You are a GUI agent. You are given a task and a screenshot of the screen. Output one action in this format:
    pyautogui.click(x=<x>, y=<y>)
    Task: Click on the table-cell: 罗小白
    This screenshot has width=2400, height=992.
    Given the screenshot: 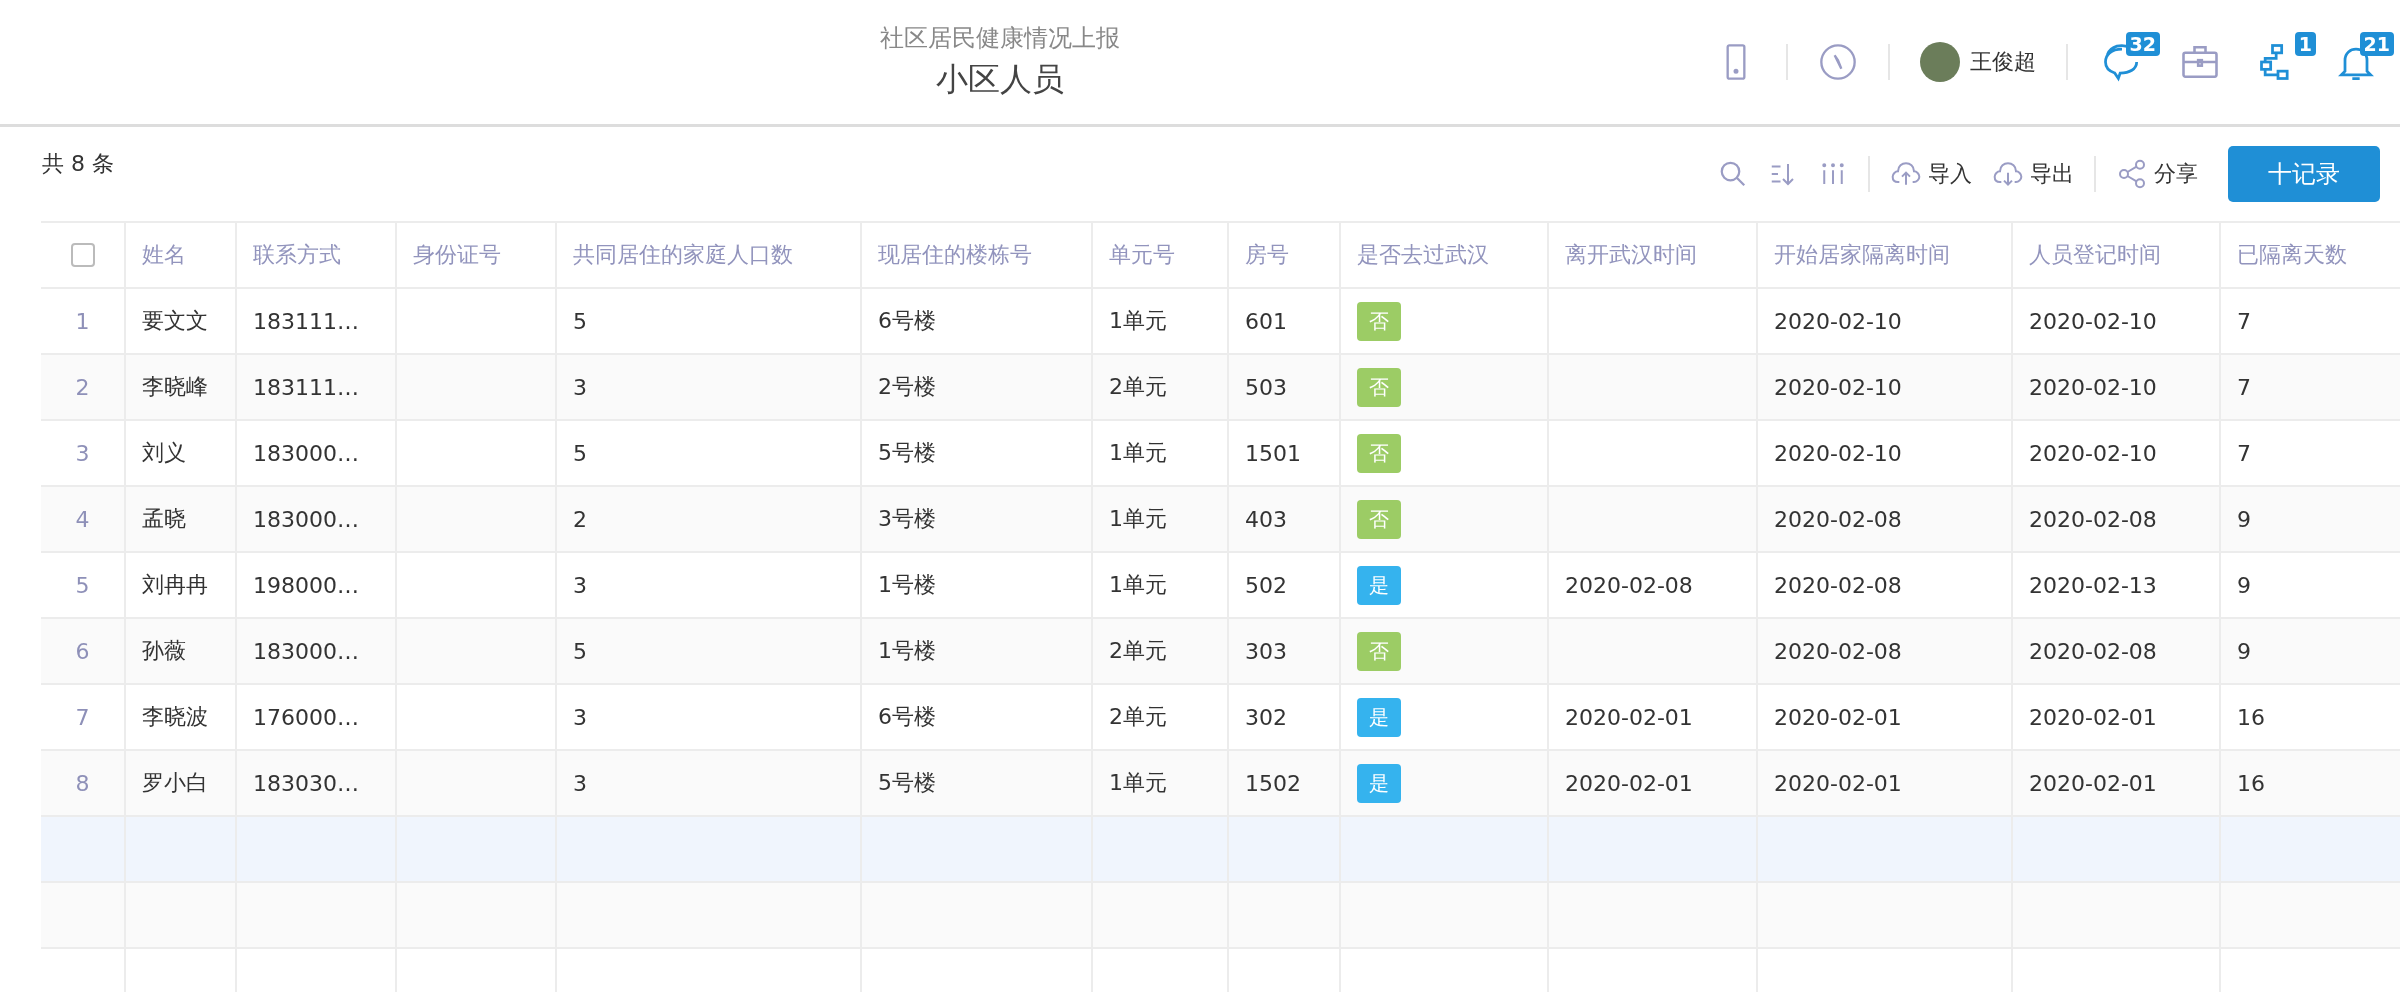 What is the action you would take?
    pyautogui.click(x=181, y=783)
    